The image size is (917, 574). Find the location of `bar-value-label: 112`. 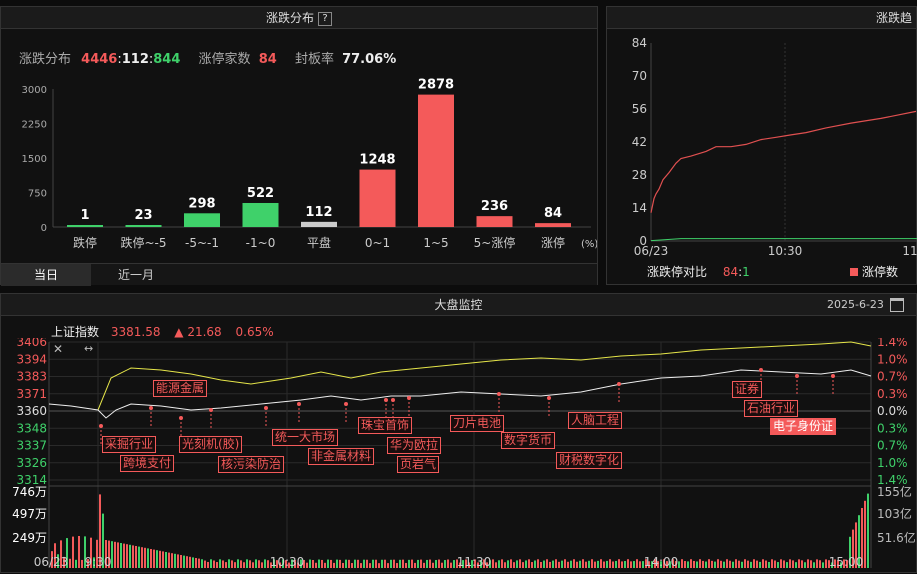

bar-value-label: 112 is located at coordinates (318, 212).